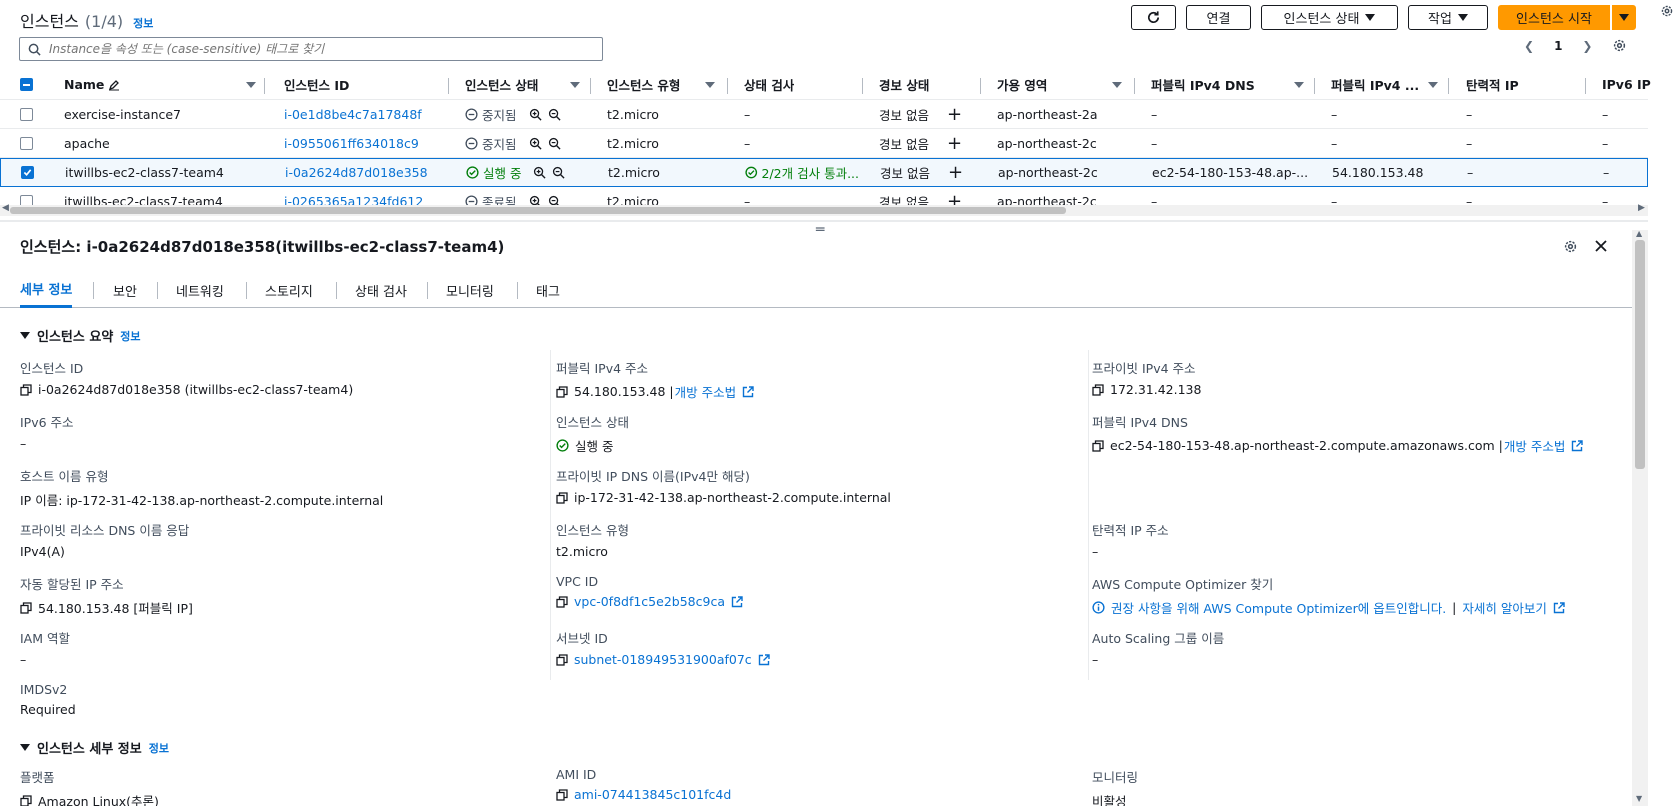 This screenshot has height=806, width=1680. I want to click on cell-id: i-0a2624d87d018e358, so click(356, 172).